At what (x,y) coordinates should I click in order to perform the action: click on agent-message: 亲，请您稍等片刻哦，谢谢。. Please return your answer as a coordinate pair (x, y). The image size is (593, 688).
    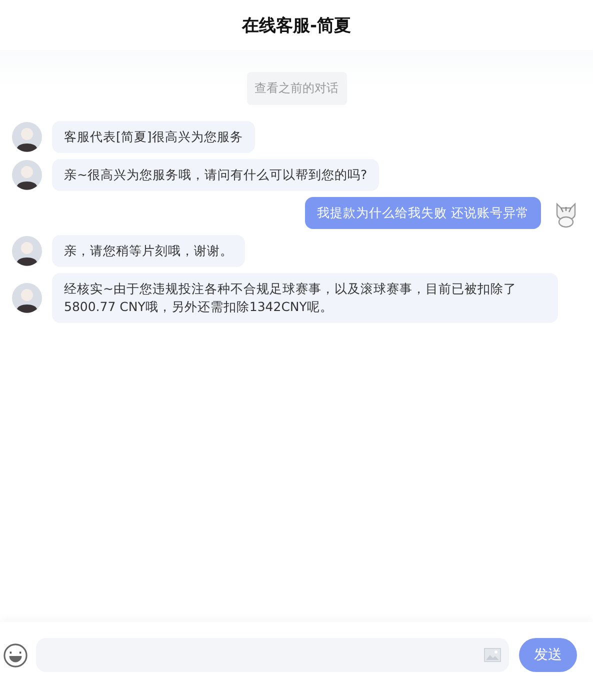
    Looking at the image, I should click on (148, 251).